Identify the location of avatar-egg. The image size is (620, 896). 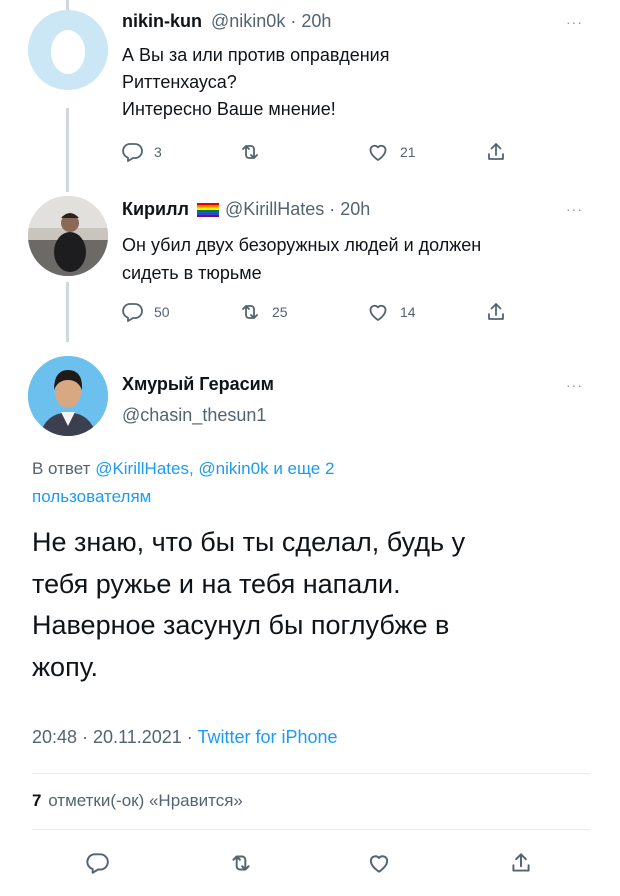
(68, 50).